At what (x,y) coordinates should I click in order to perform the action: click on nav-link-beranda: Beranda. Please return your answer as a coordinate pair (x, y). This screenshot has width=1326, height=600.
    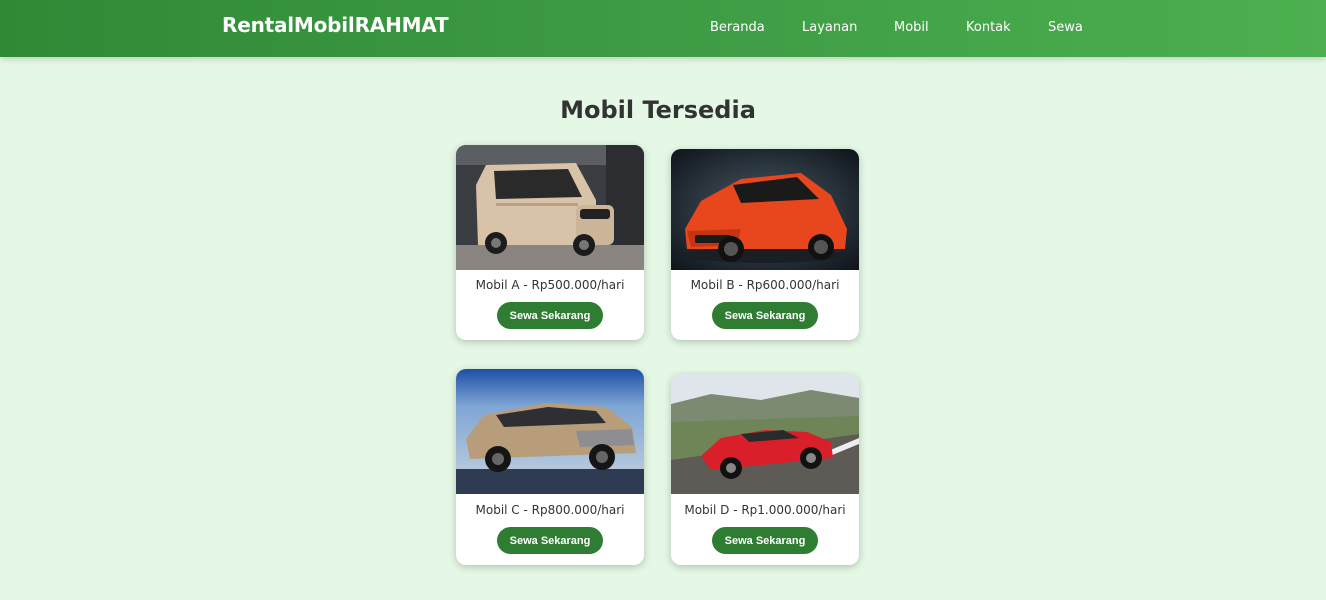
    Looking at the image, I should click on (737, 27).